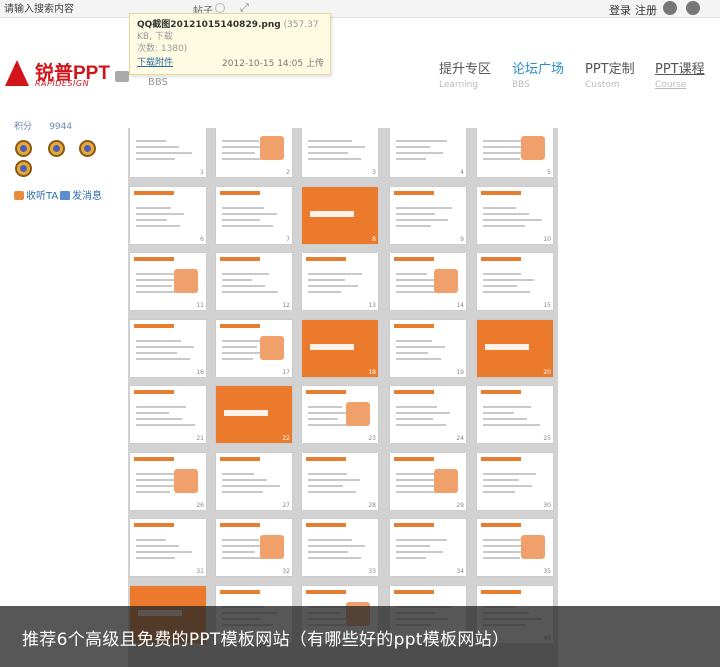 The height and width of the screenshot is (667, 720). I want to click on nav-label: 论坛广场, so click(538, 69).